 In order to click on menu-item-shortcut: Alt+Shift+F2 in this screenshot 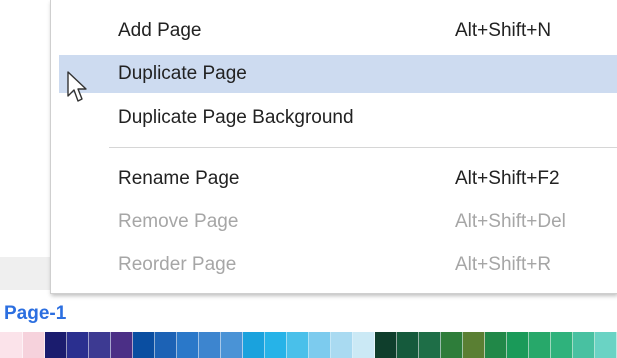, I will do `click(507, 178)`.